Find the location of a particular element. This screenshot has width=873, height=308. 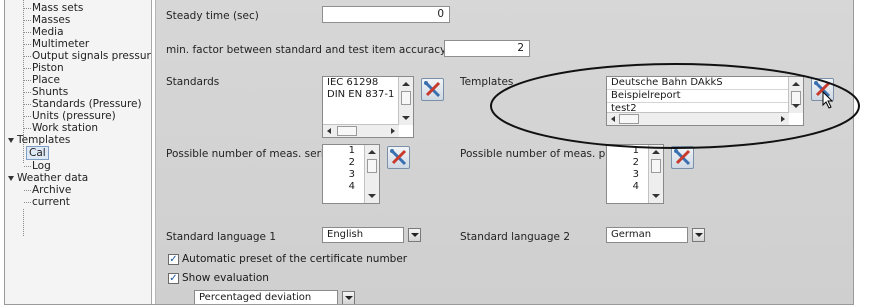

templates-label: Templates is located at coordinates (487, 82).